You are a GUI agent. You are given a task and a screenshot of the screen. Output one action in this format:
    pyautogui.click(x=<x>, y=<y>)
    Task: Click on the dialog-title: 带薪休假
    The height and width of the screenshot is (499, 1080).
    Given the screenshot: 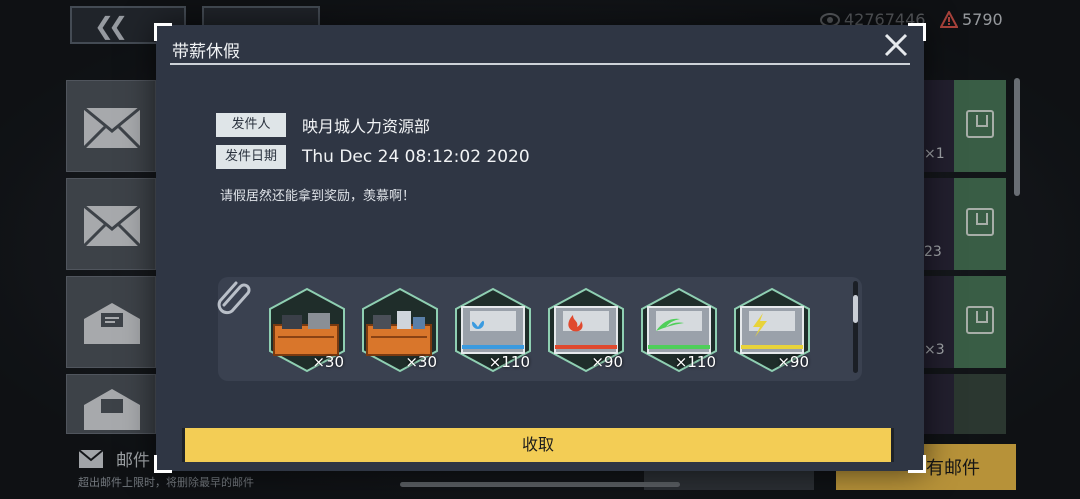 What is the action you would take?
    pyautogui.click(x=206, y=52)
    